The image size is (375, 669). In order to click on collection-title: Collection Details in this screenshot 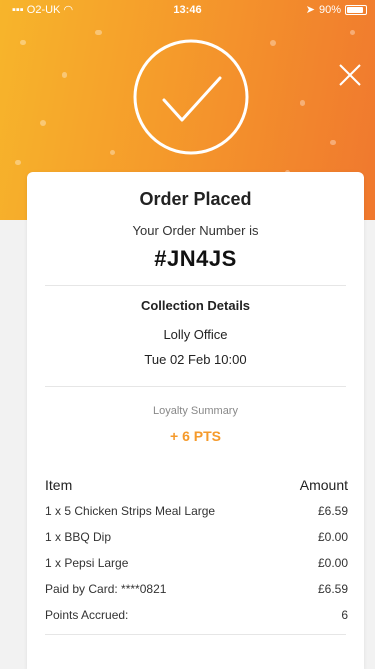, I will do `click(195, 305)`.